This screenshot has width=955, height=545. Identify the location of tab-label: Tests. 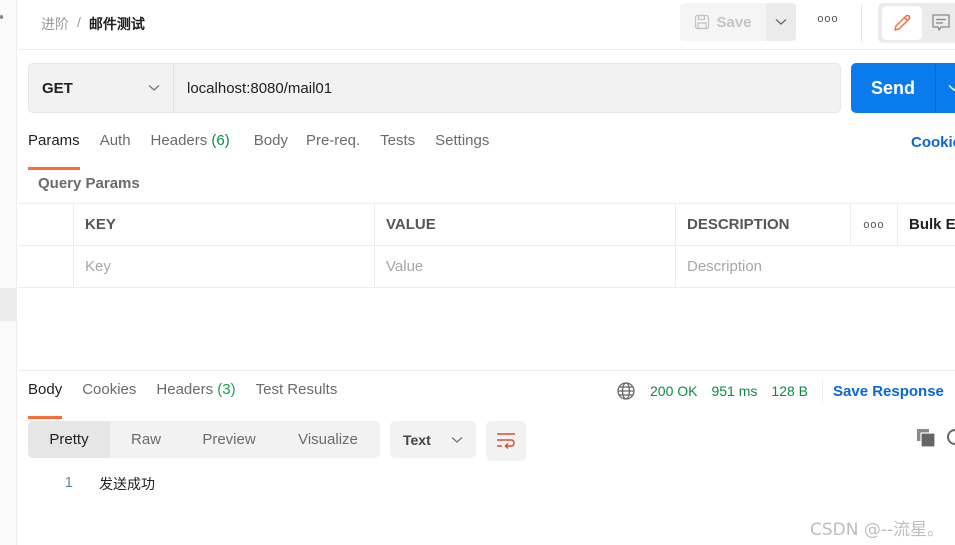
(398, 140).